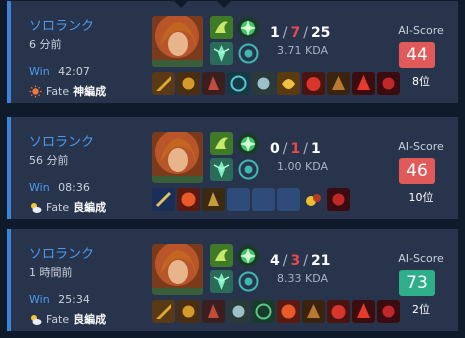  I want to click on kda-score: 1/7/25, so click(300, 33).